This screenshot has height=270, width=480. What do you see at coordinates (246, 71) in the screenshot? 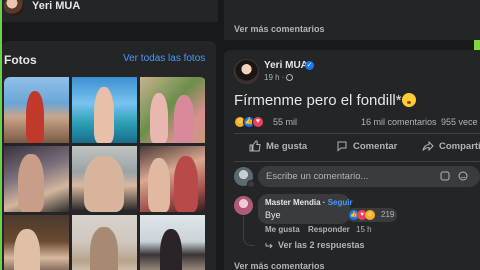
I see `post-author-avatar` at bounding box center [246, 71].